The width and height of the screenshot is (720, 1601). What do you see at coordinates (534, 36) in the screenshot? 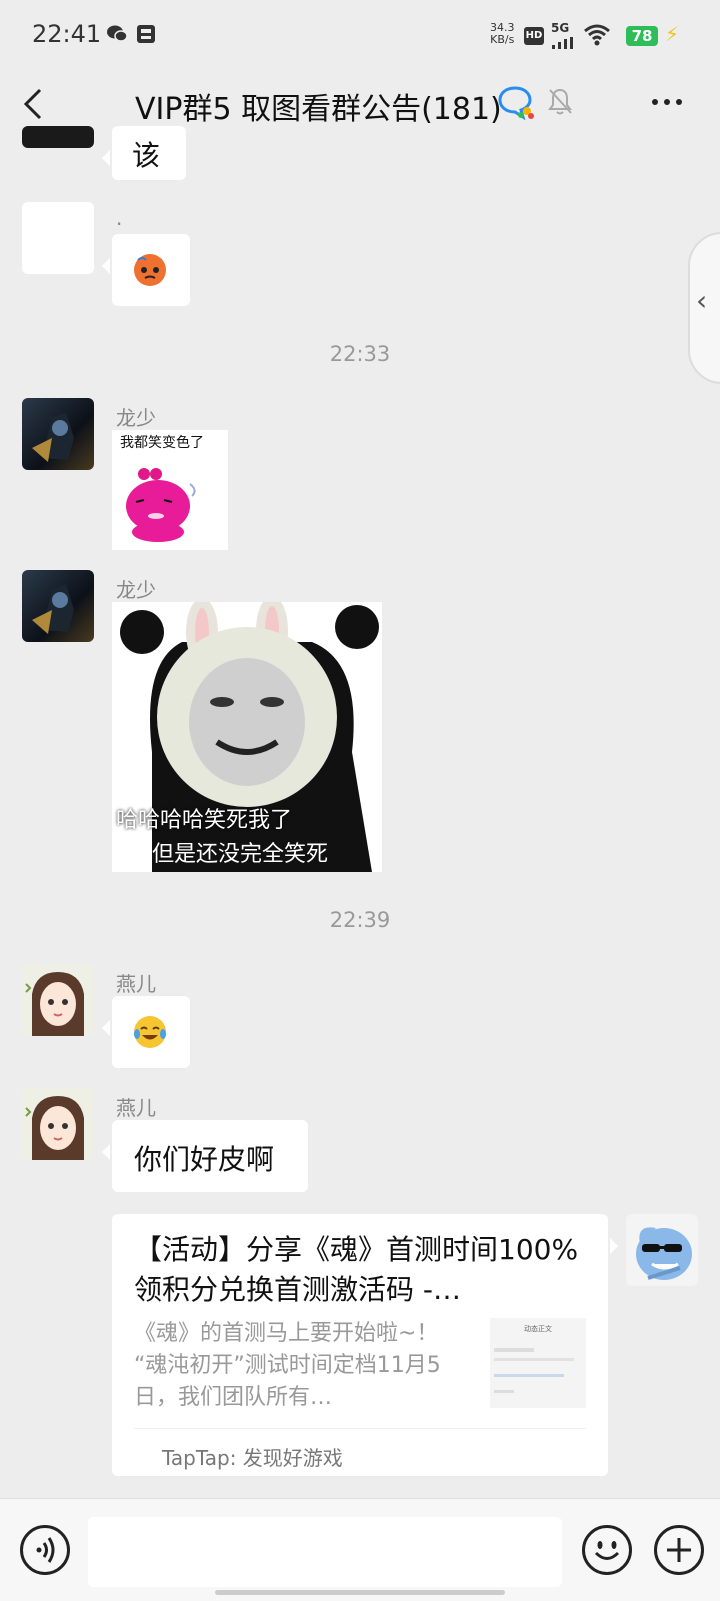
I see `hd-badge: HD` at bounding box center [534, 36].